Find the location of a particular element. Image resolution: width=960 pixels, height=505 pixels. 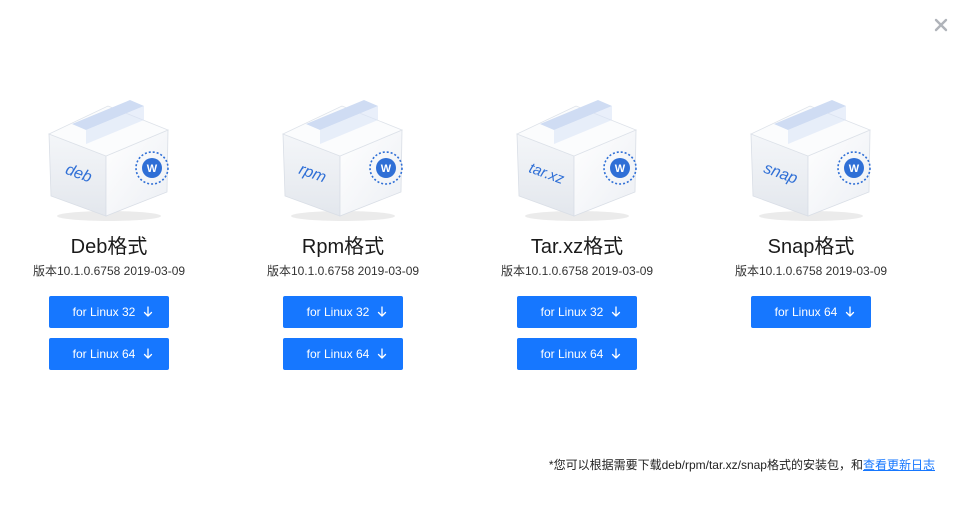

close-button is located at coordinates (941, 25).